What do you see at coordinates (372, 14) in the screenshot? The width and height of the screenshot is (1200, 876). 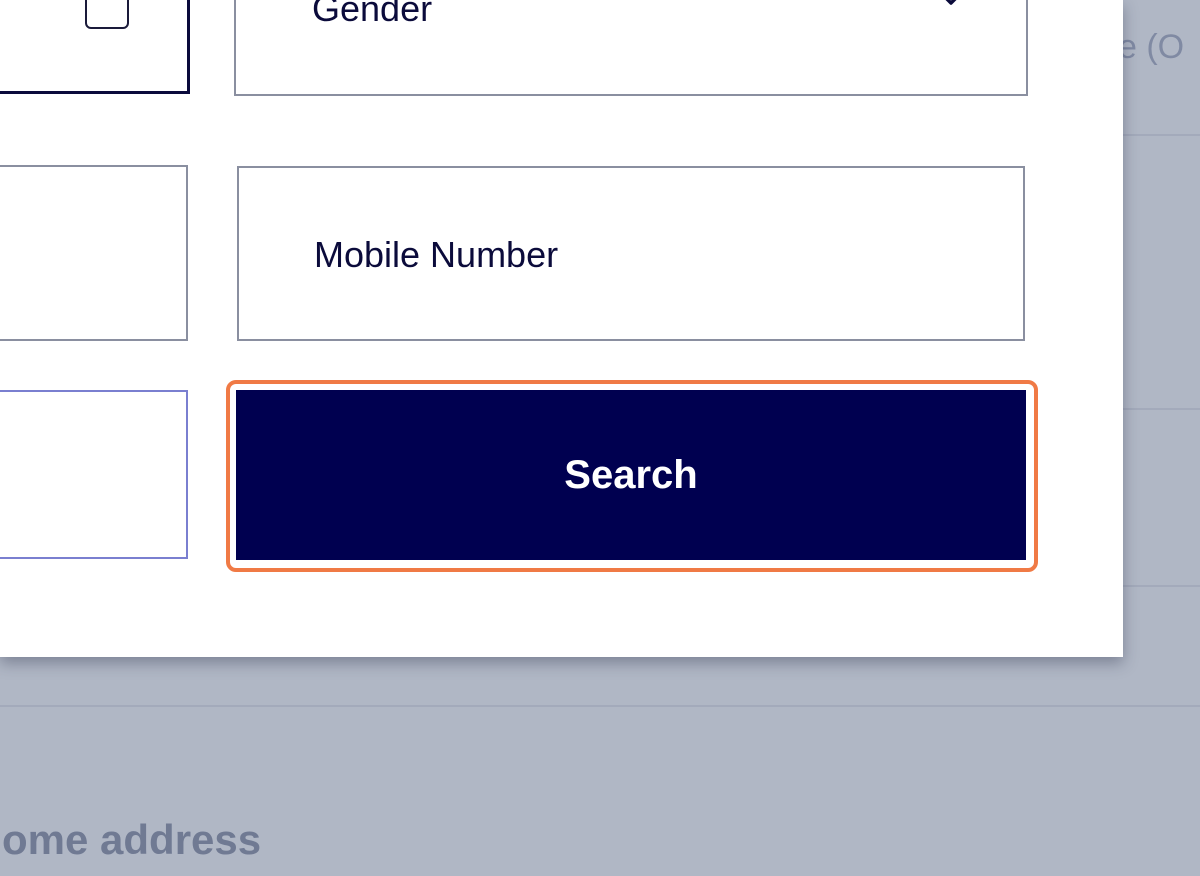 I see `gender-select-label: Gender` at bounding box center [372, 14].